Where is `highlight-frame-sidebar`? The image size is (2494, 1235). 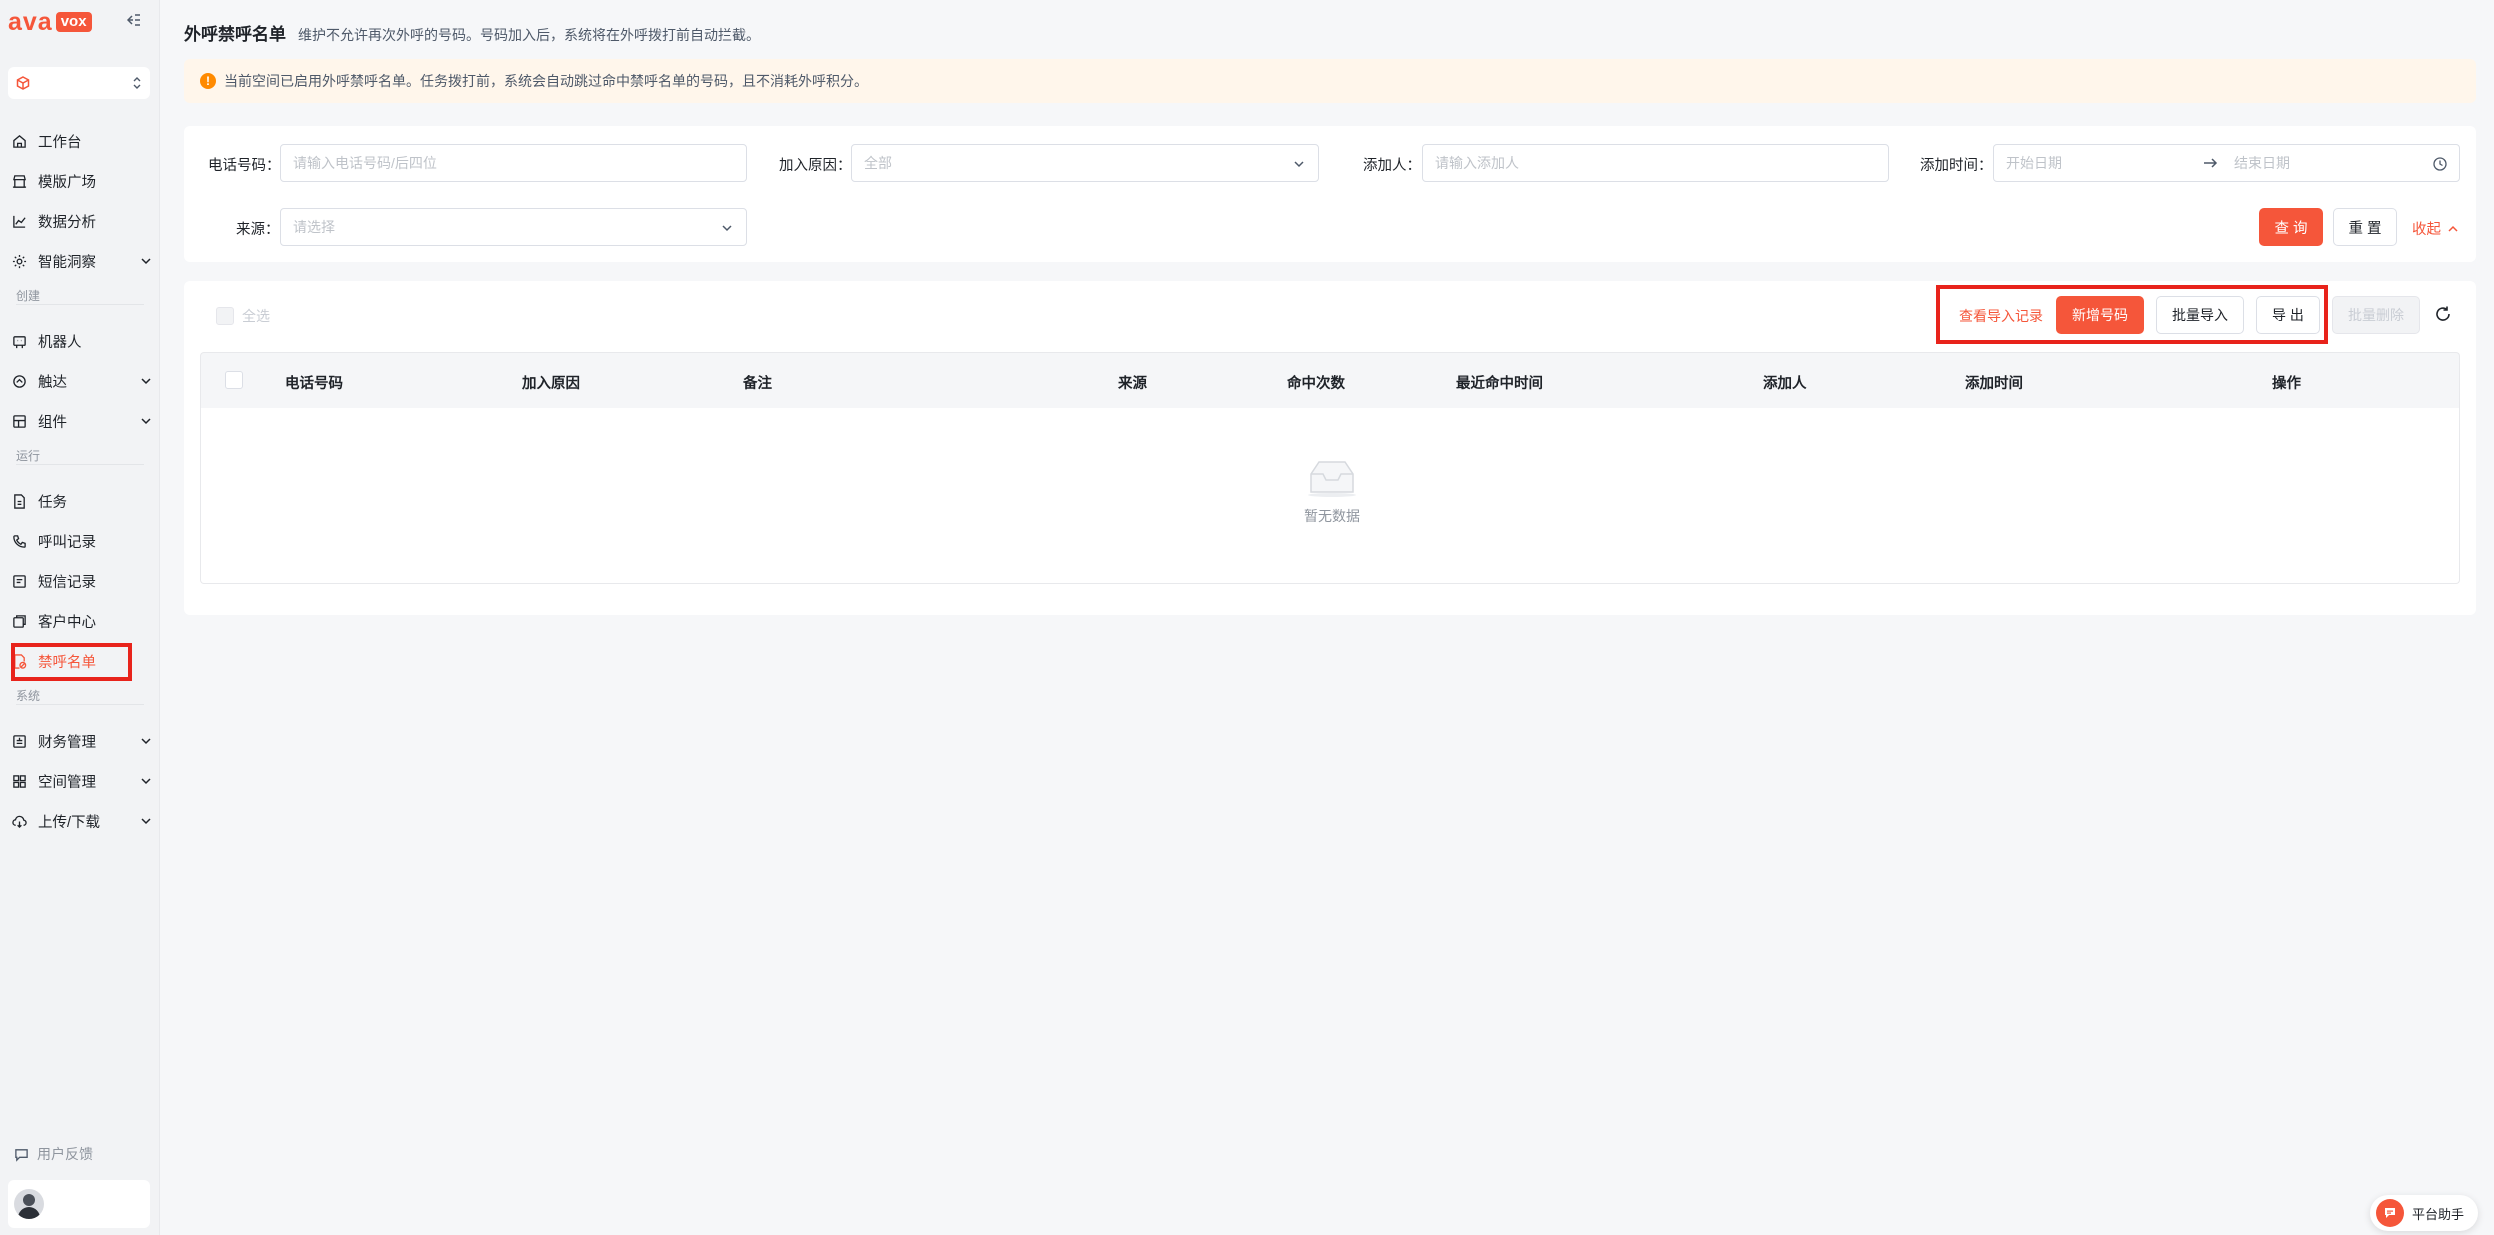
highlight-frame-sidebar is located at coordinates (71, 662).